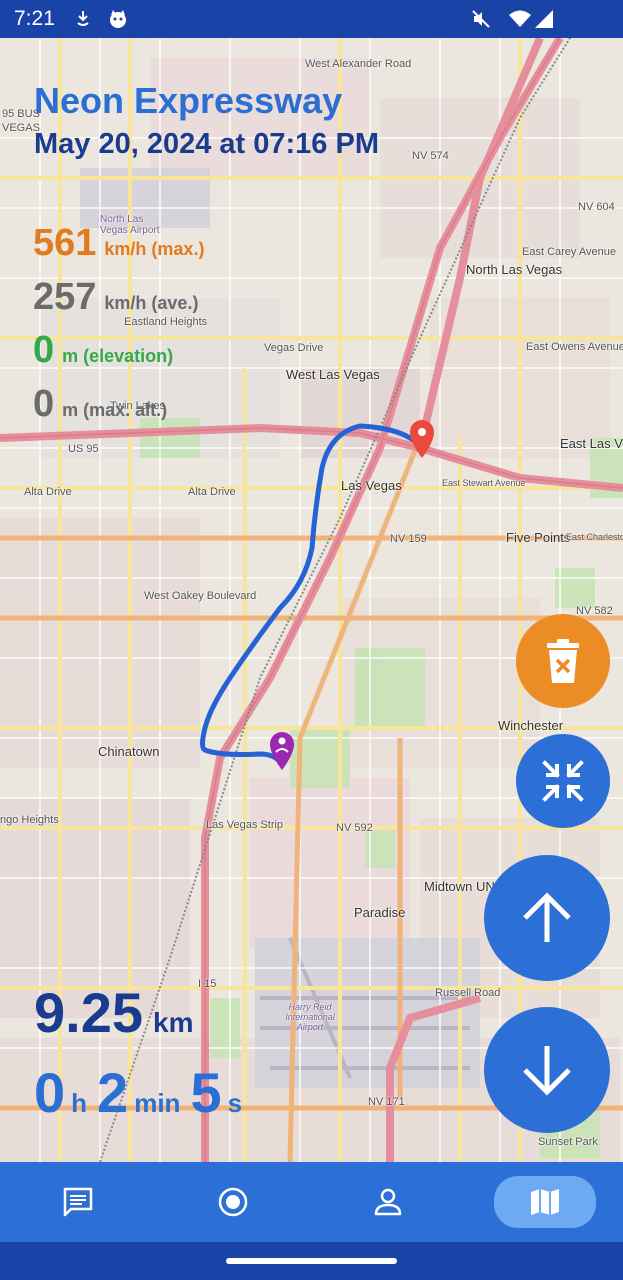  What do you see at coordinates (468, 993) in the screenshot?
I see `map-label: Russell Road` at bounding box center [468, 993].